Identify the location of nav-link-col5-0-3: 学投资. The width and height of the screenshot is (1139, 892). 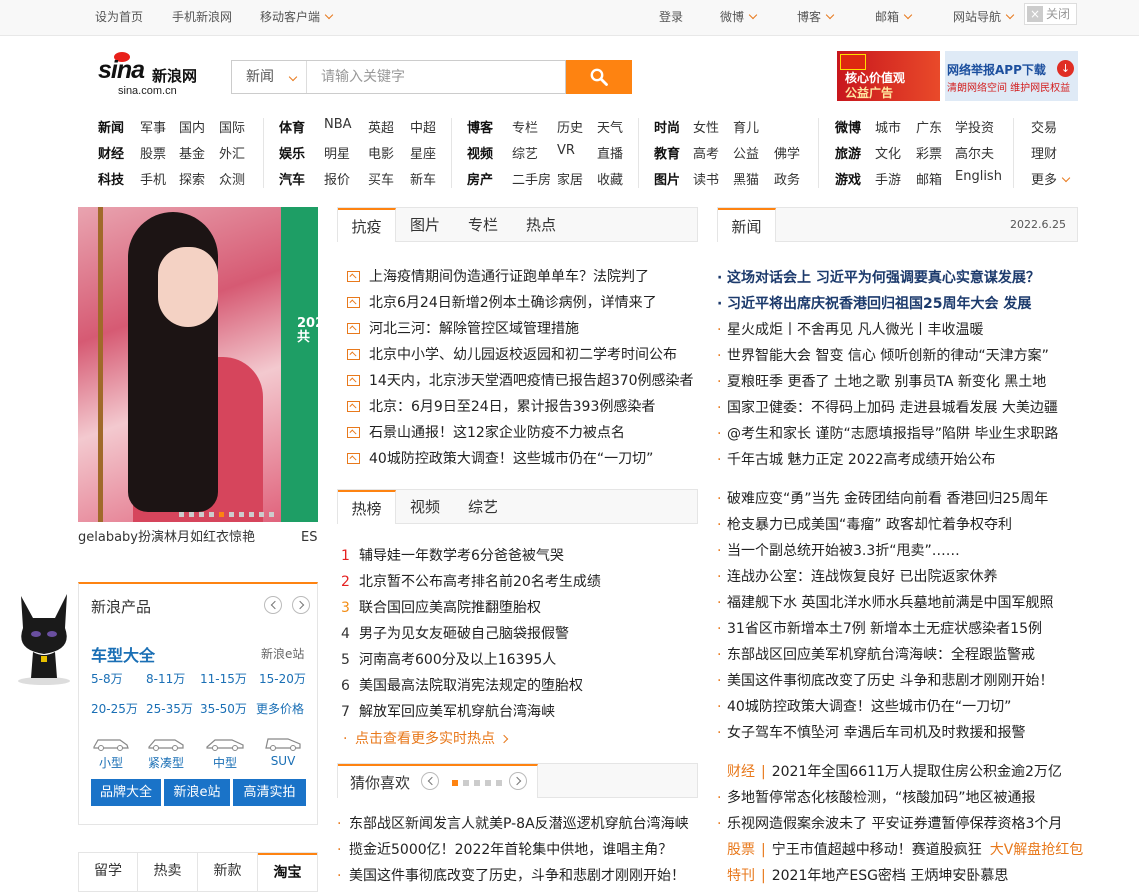
(974, 126).